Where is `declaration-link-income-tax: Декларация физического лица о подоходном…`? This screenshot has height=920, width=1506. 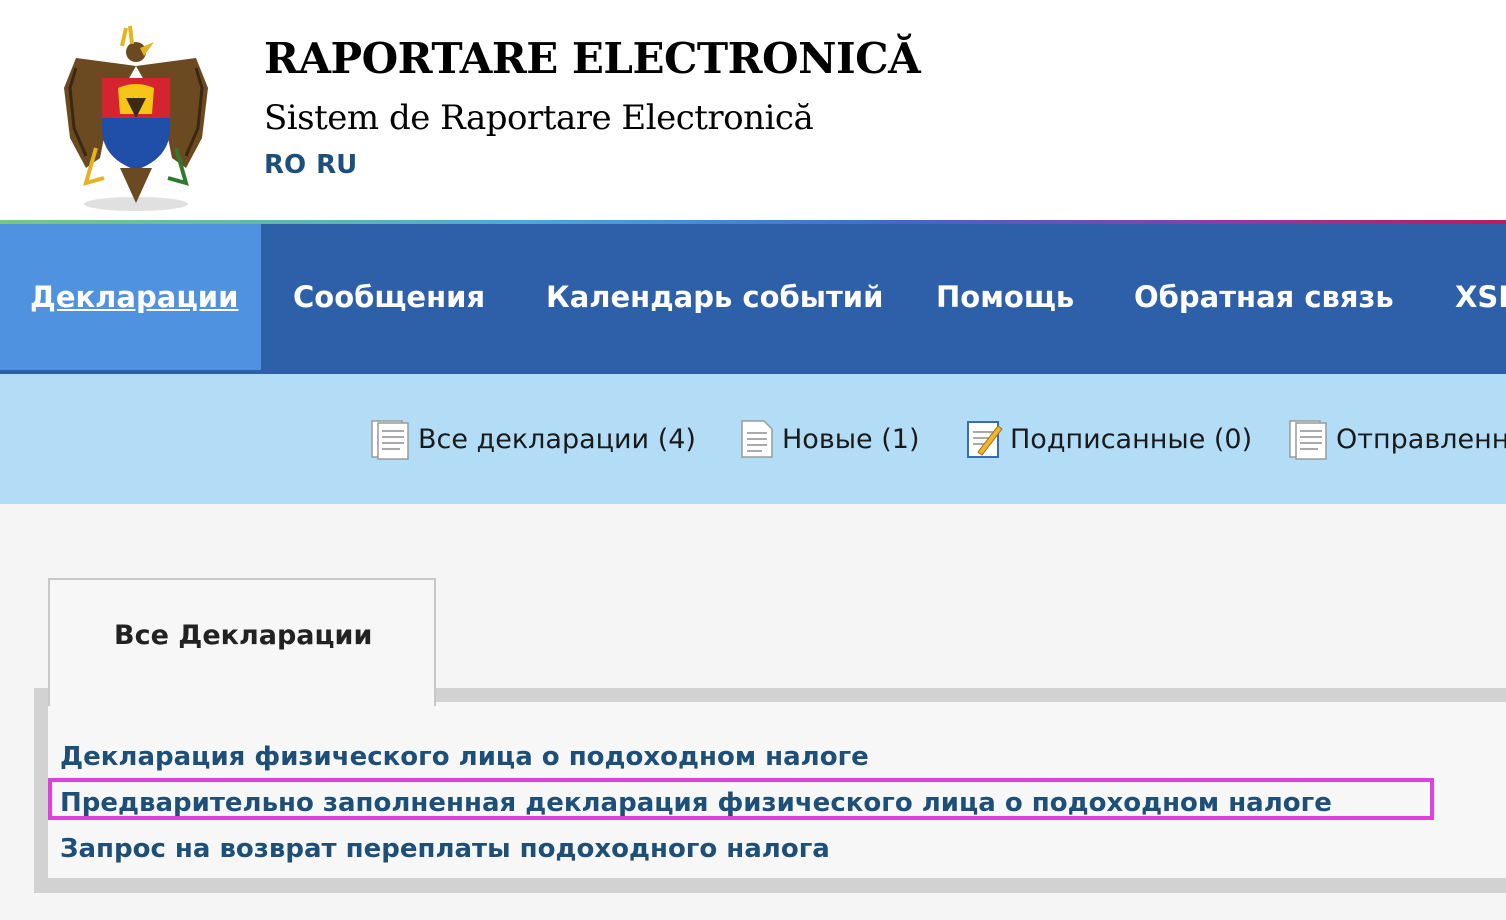
declaration-link-income-tax: Декларация физического лица о подоходном… is located at coordinates (464, 757).